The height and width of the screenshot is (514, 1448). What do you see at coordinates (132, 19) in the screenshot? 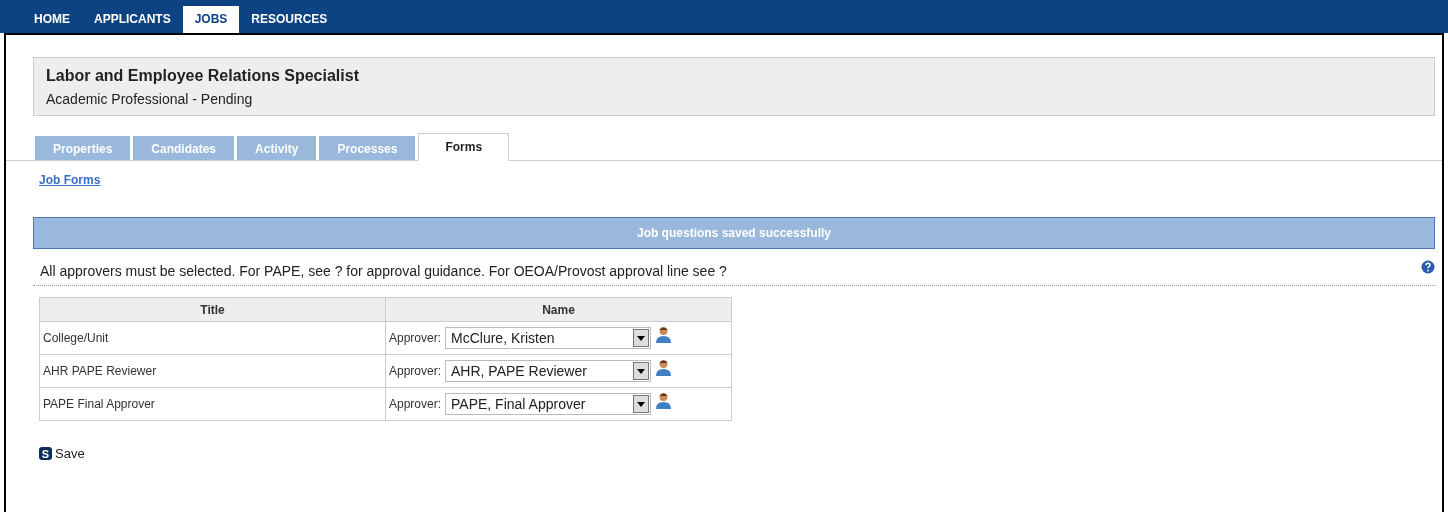
I see `nav-tab: APPLICANTS` at bounding box center [132, 19].